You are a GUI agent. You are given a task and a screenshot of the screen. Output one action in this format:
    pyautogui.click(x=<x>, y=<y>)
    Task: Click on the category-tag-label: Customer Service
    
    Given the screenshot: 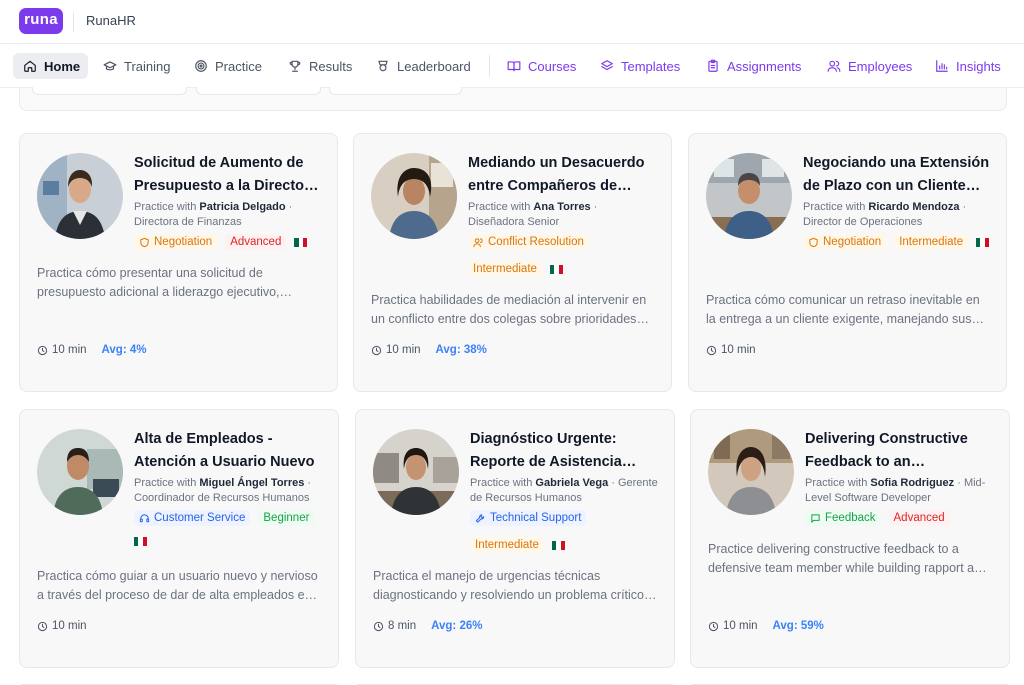 What is the action you would take?
    pyautogui.click(x=200, y=518)
    